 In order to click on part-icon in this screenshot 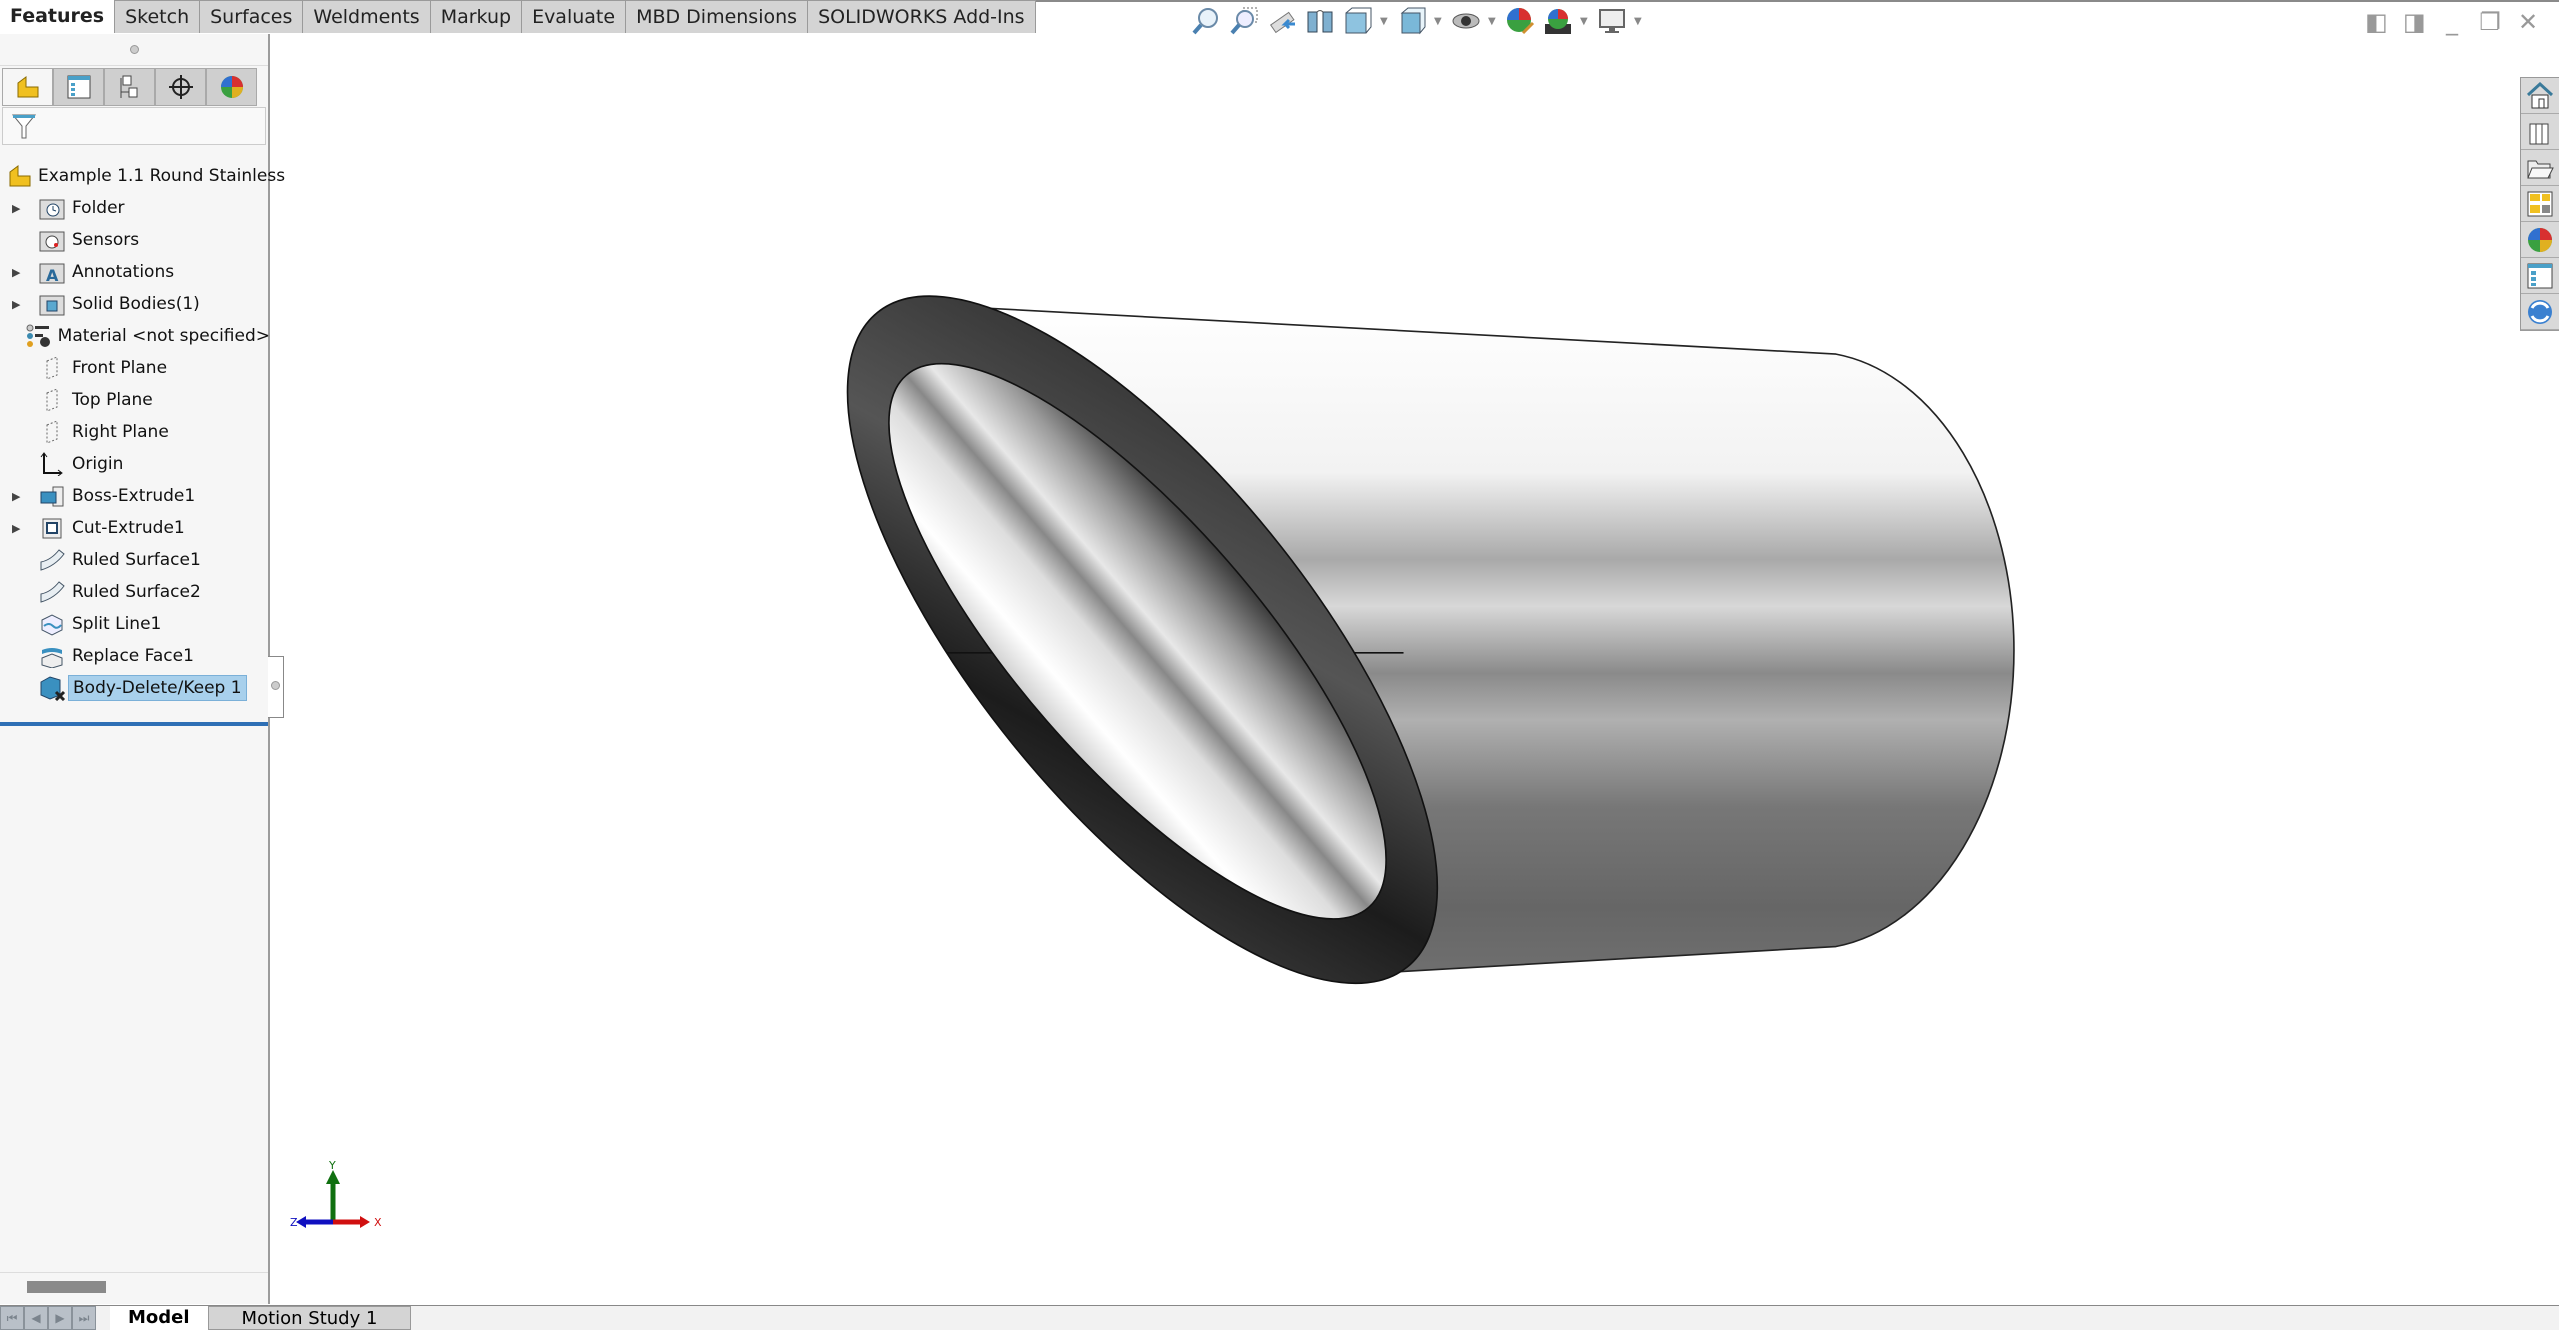, I will do `click(20, 176)`.